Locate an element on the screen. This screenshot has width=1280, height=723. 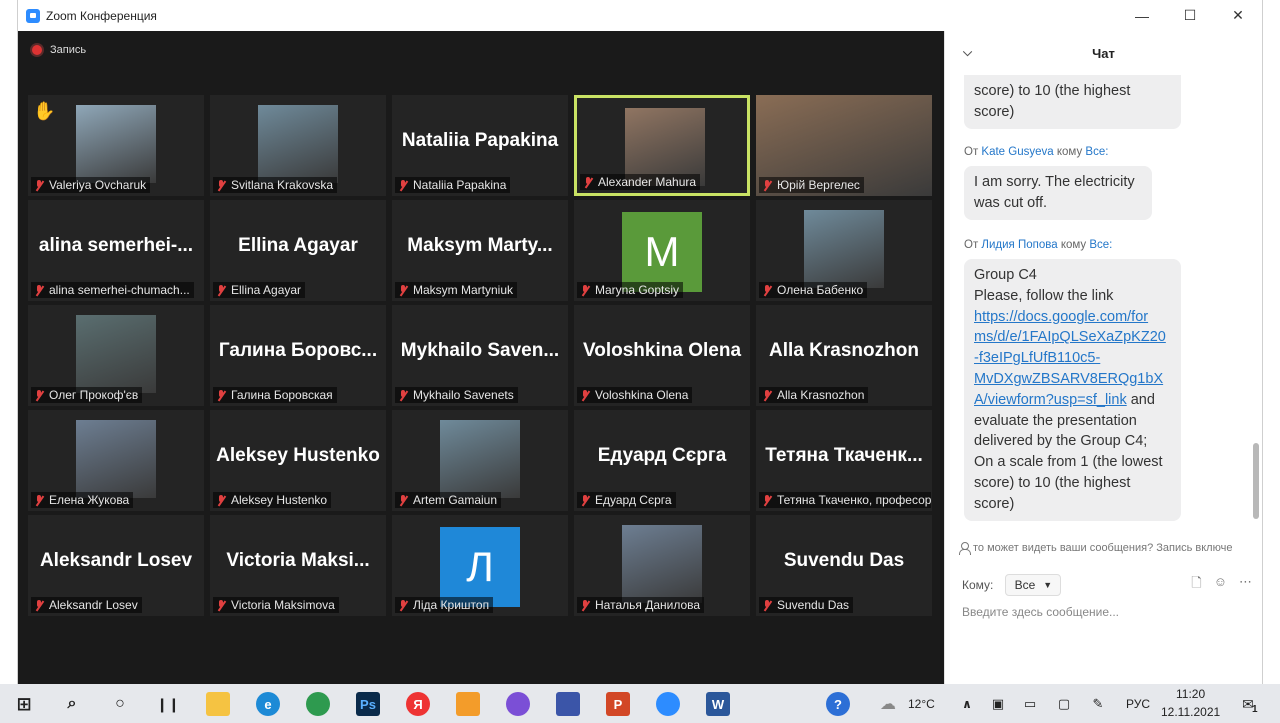
participant-tile: Aleksandr Losev Aleksandr Losev is located at coordinates (116, 565).